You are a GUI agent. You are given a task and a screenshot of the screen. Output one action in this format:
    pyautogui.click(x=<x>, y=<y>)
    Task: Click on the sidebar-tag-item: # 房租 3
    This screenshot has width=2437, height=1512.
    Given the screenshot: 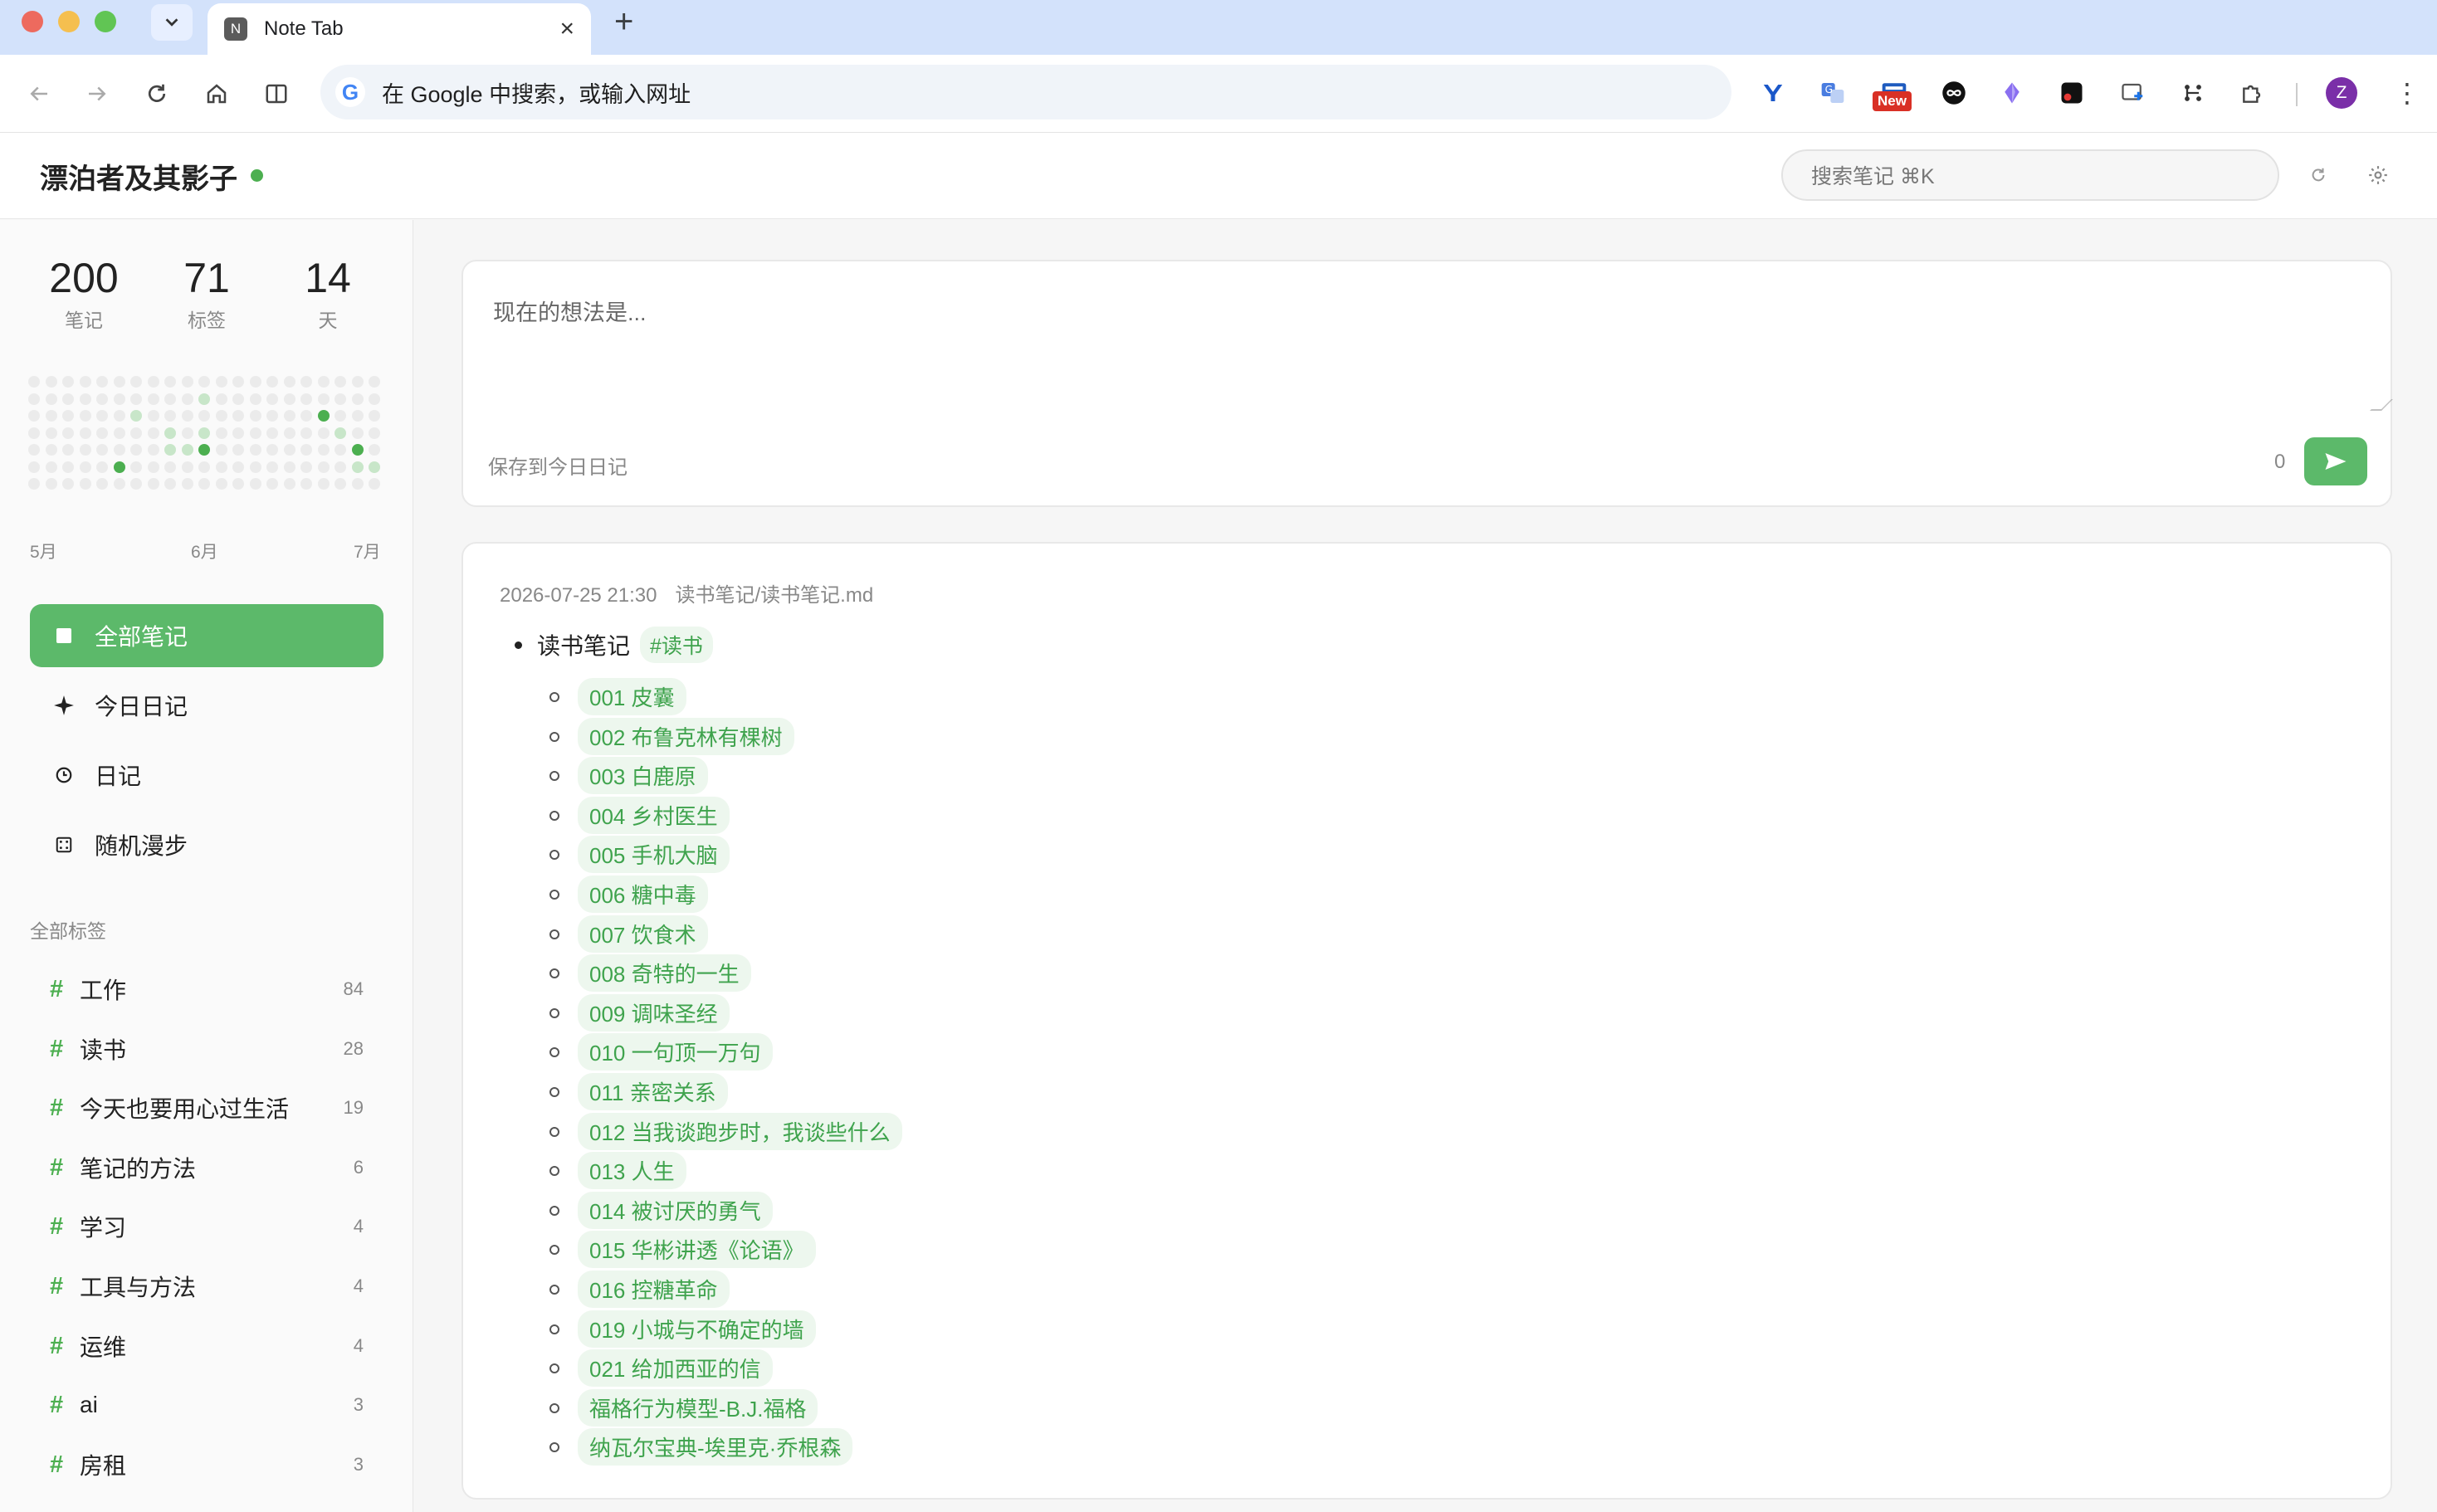 What is the action you would take?
    pyautogui.click(x=206, y=1465)
    